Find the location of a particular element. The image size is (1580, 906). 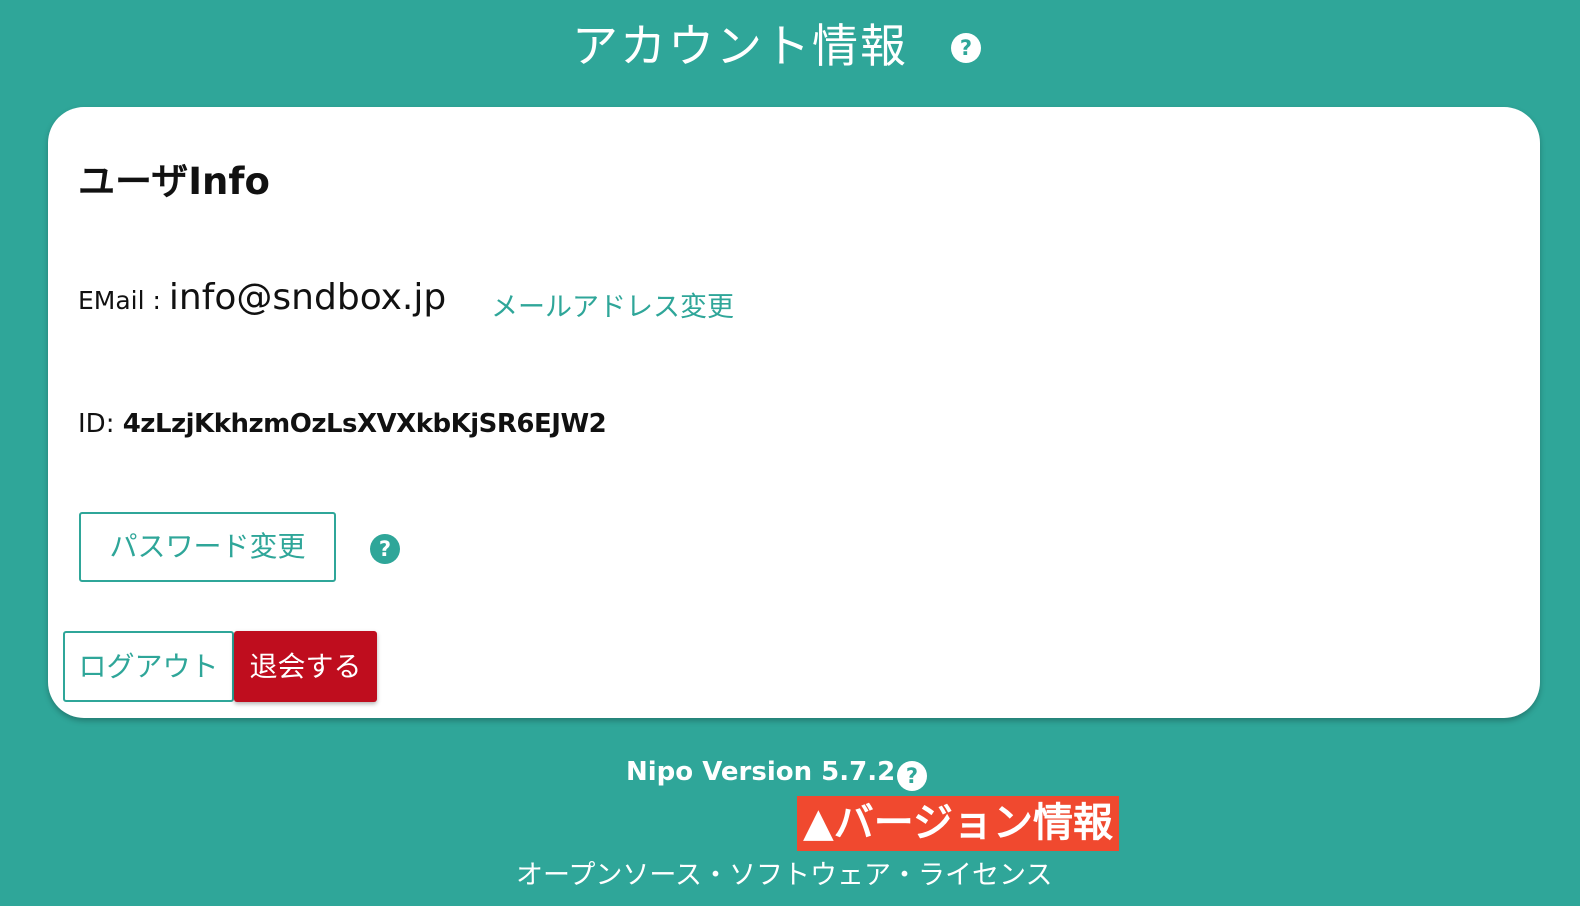

withdraw-button: 退会する is located at coordinates (305, 666).